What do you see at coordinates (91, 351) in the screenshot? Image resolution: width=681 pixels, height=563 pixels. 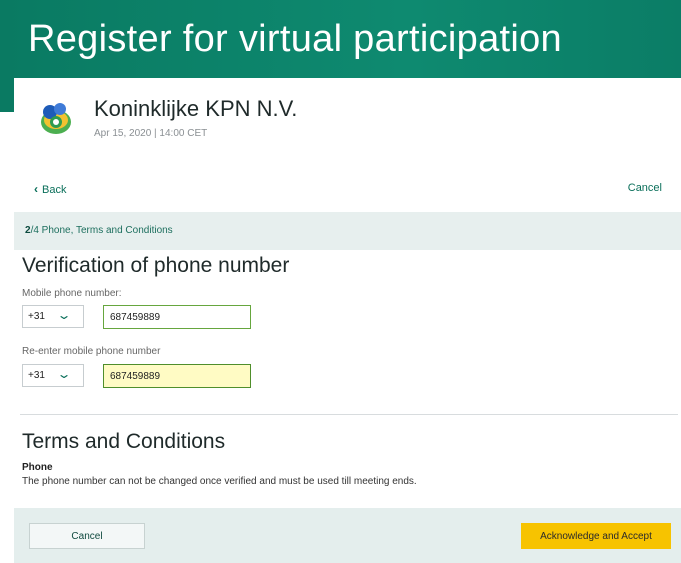 I see `reenter-phone-label: Re-enter mobile phone number` at bounding box center [91, 351].